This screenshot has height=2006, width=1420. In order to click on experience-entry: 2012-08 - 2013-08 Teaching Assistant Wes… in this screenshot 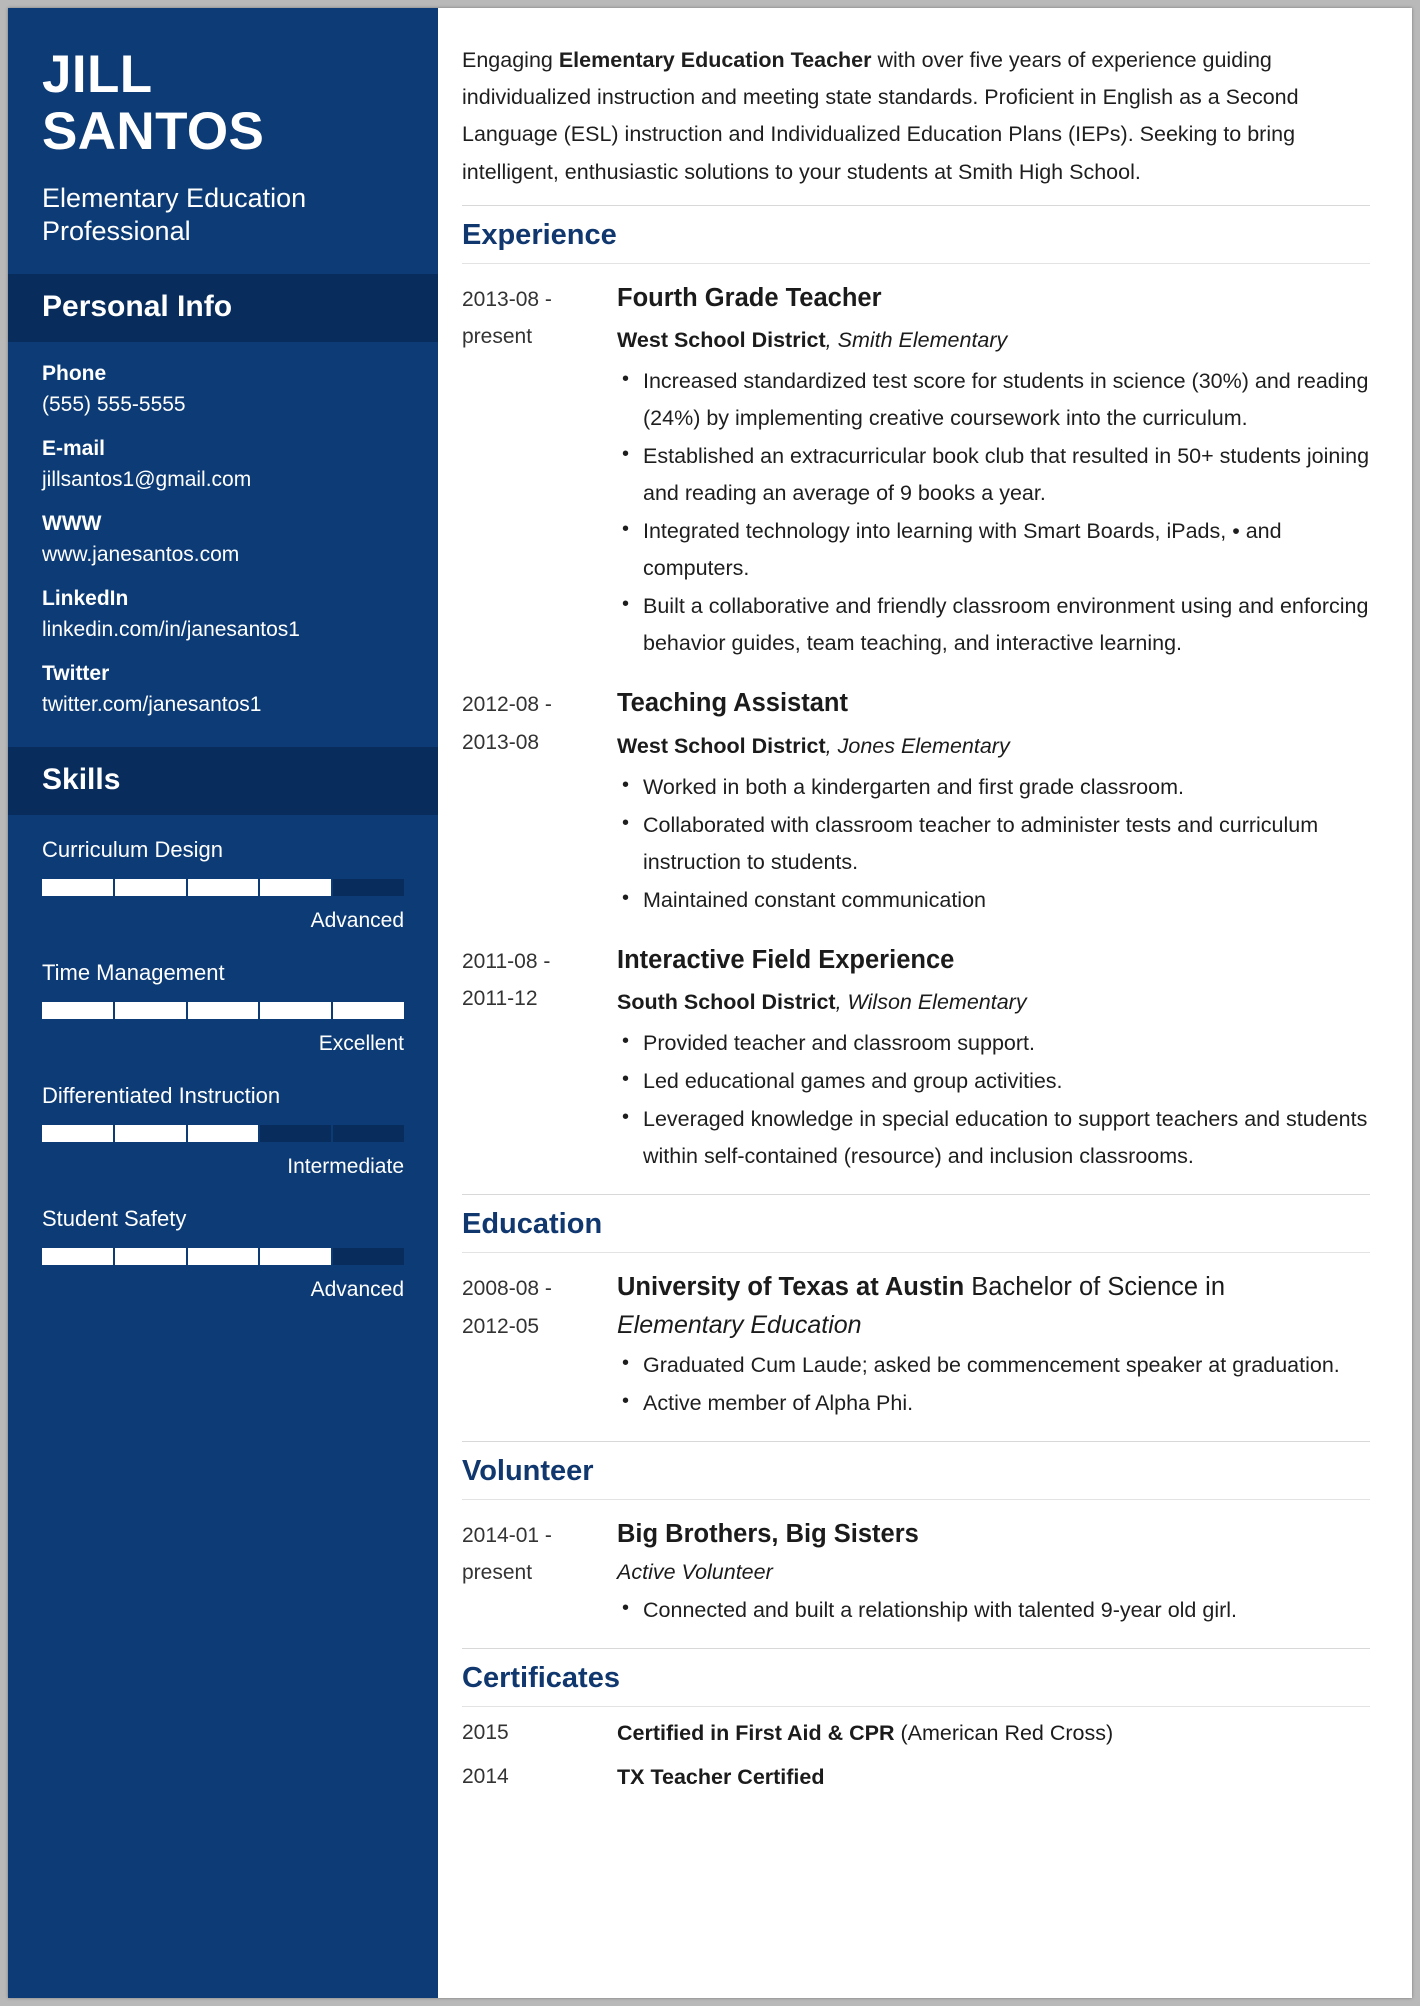, I will do `click(916, 797)`.